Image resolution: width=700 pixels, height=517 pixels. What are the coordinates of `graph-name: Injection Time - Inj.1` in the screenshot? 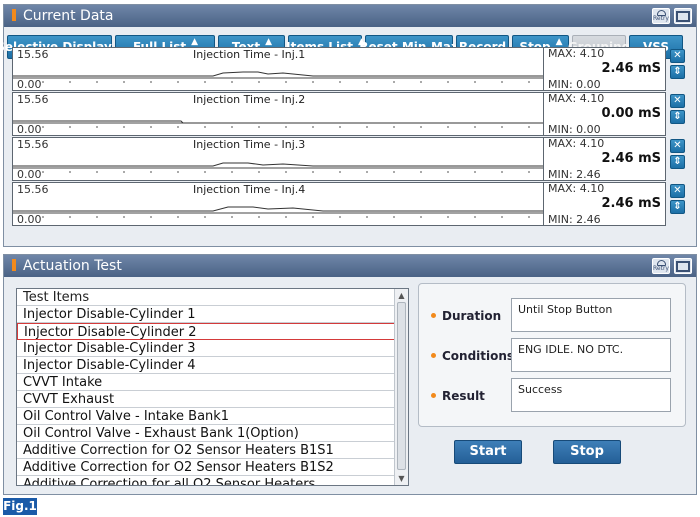 It's located at (249, 54).